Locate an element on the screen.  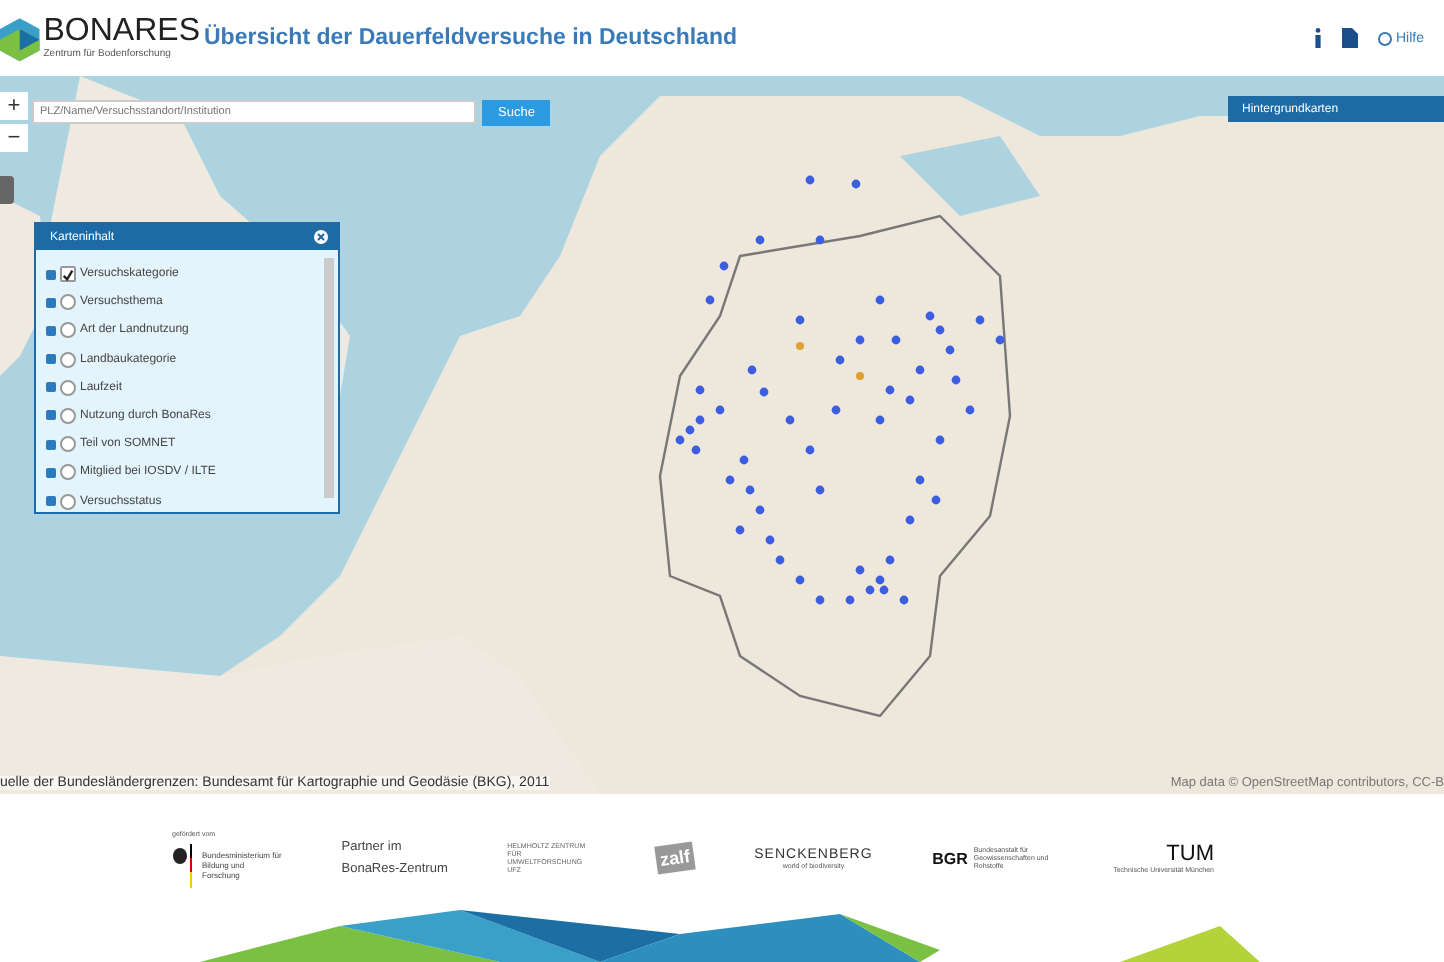
partner-logo-text: zalf is located at coordinates (675, 858).